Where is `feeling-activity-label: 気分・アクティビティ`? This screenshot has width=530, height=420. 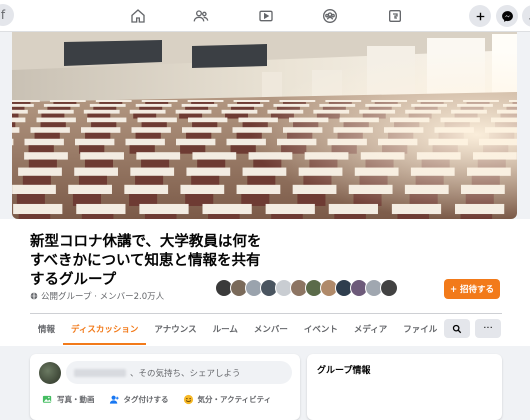 feeling-activity-label: 気分・アクティビティ is located at coordinates (234, 399).